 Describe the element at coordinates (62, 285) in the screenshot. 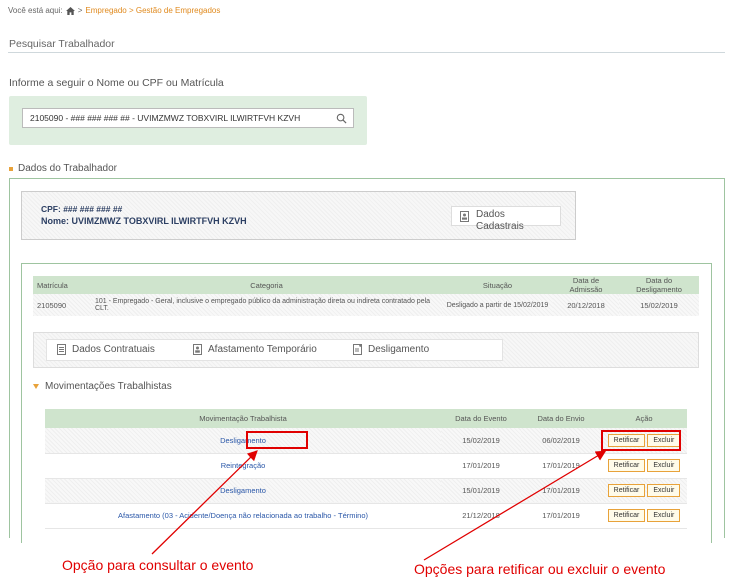

I see `col-header-matricula: Matrícula` at that location.